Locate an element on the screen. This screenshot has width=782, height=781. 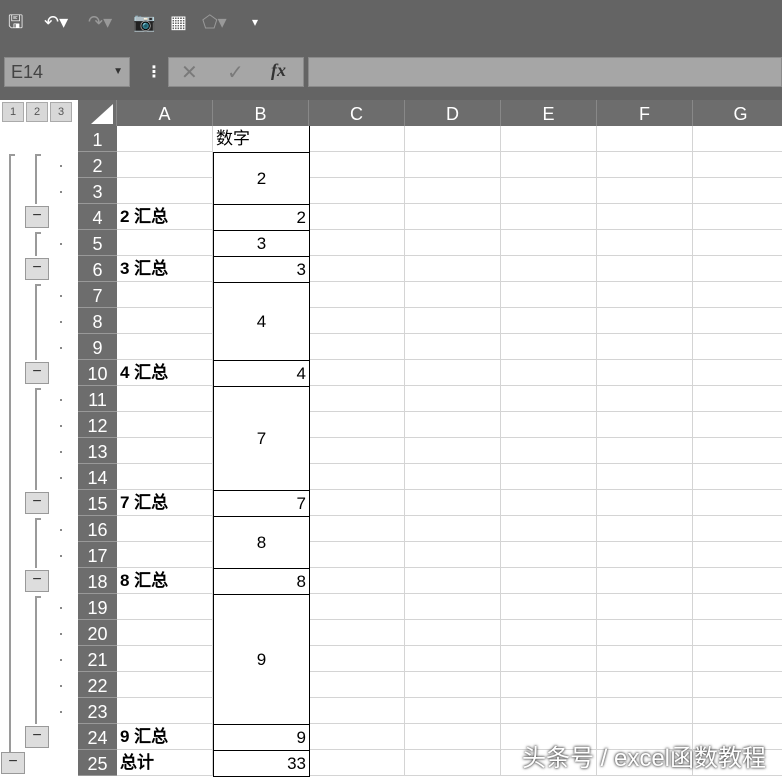
cell-G2 is located at coordinates (737, 165).